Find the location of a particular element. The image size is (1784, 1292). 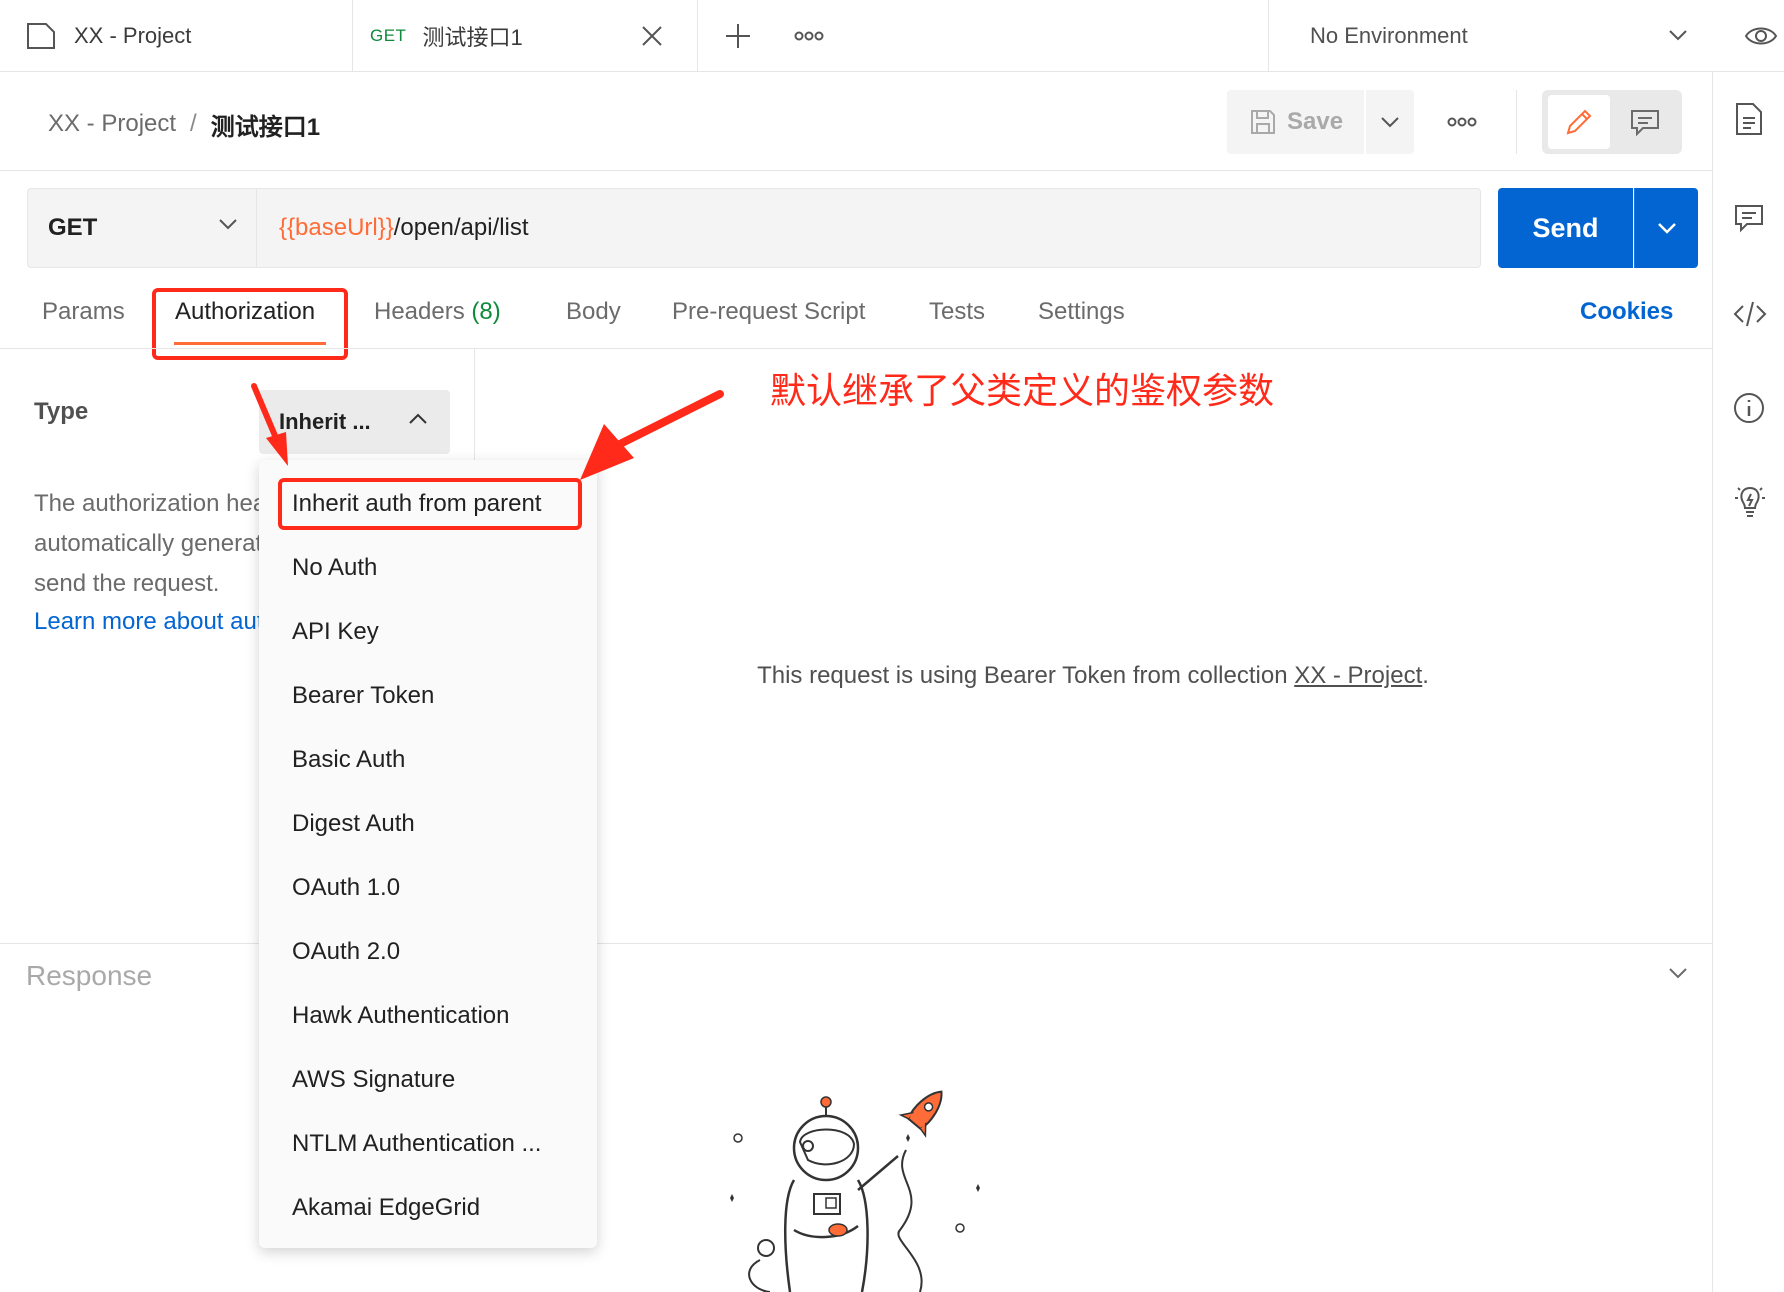

tab-label: Headers is located at coordinates (419, 311).